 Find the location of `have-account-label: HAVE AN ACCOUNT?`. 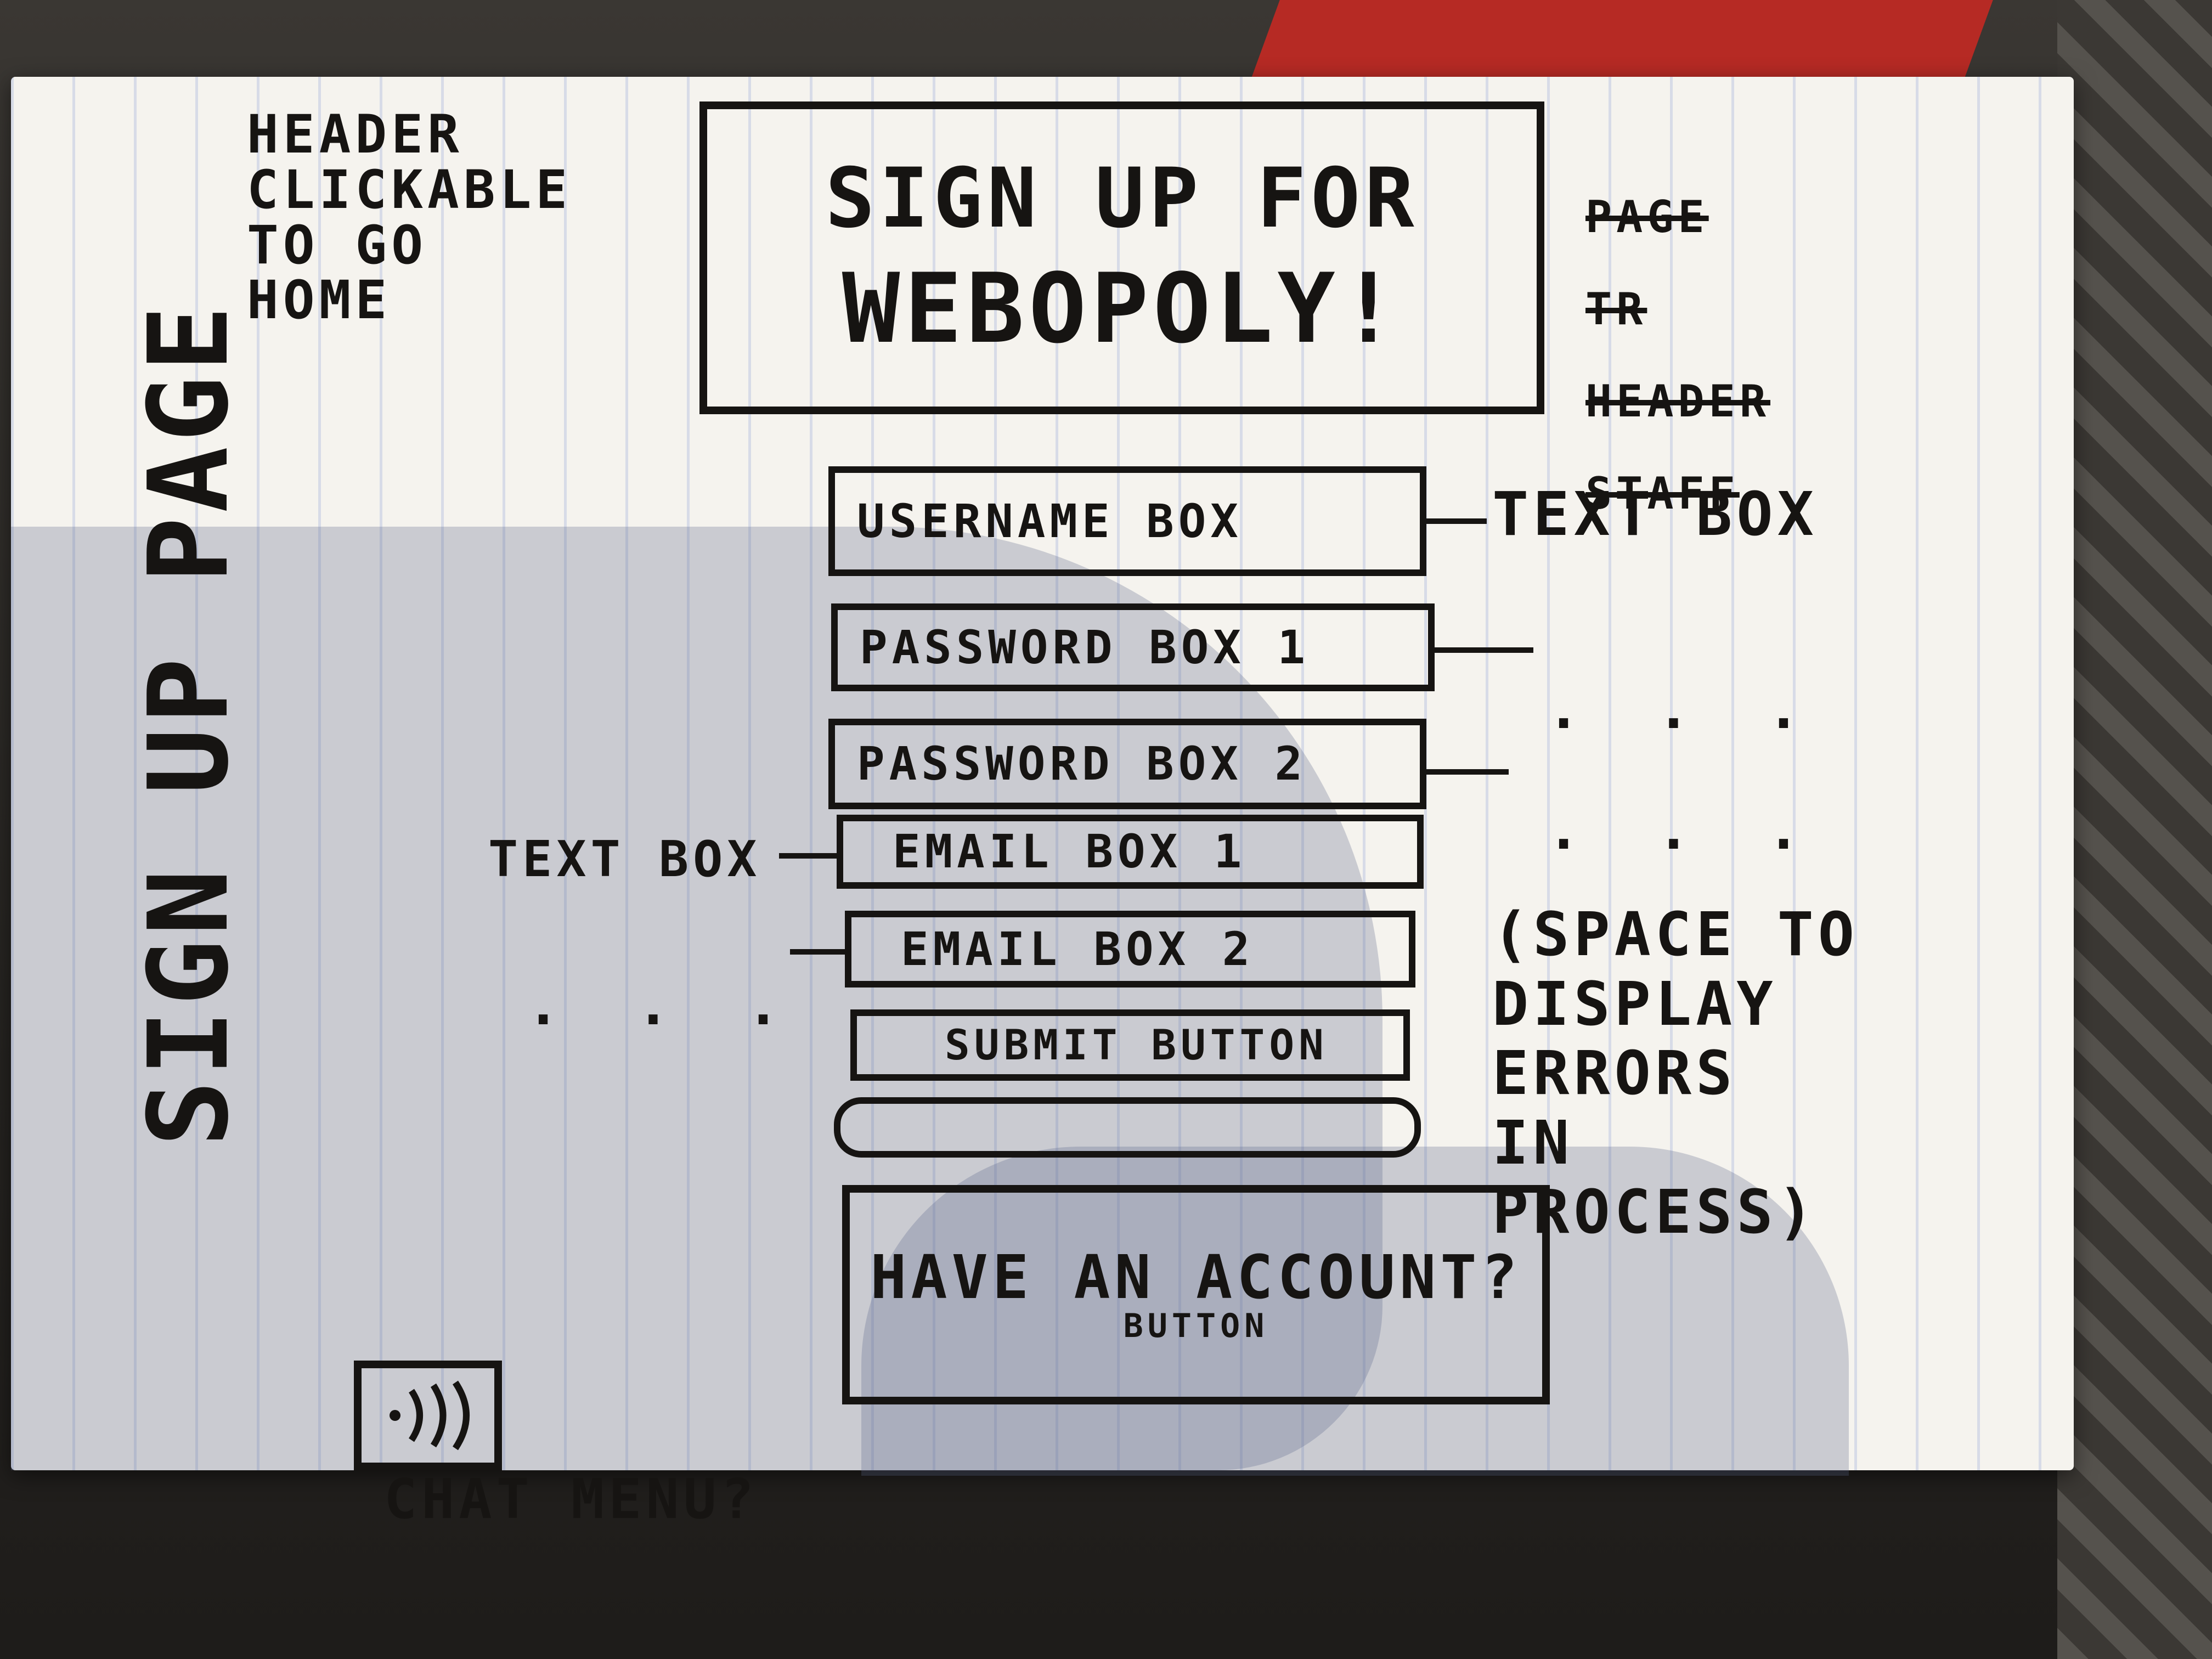

have-account-label: HAVE AN ACCOUNT? is located at coordinates (1196, 1277).